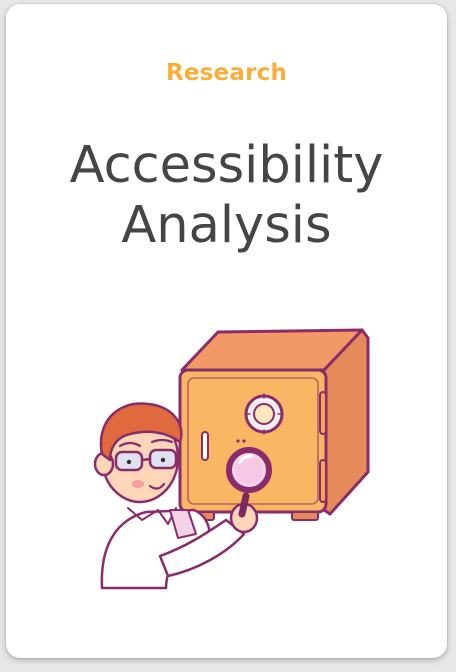  What do you see at coordinates (274, 424) in the screenshot?
I see `safe-icon` at bounding box center [274, 424].